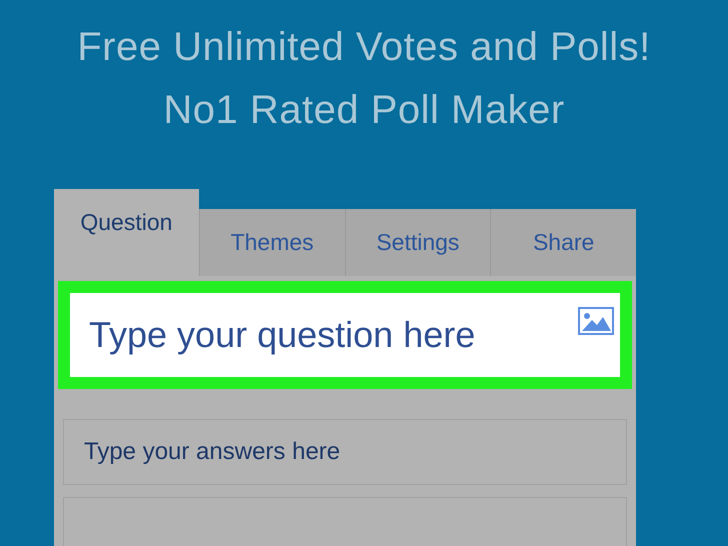  What do you see at coordinates (563, 242) in the screenshot?
I see `tab: Share` at bounding box center [563, 242].